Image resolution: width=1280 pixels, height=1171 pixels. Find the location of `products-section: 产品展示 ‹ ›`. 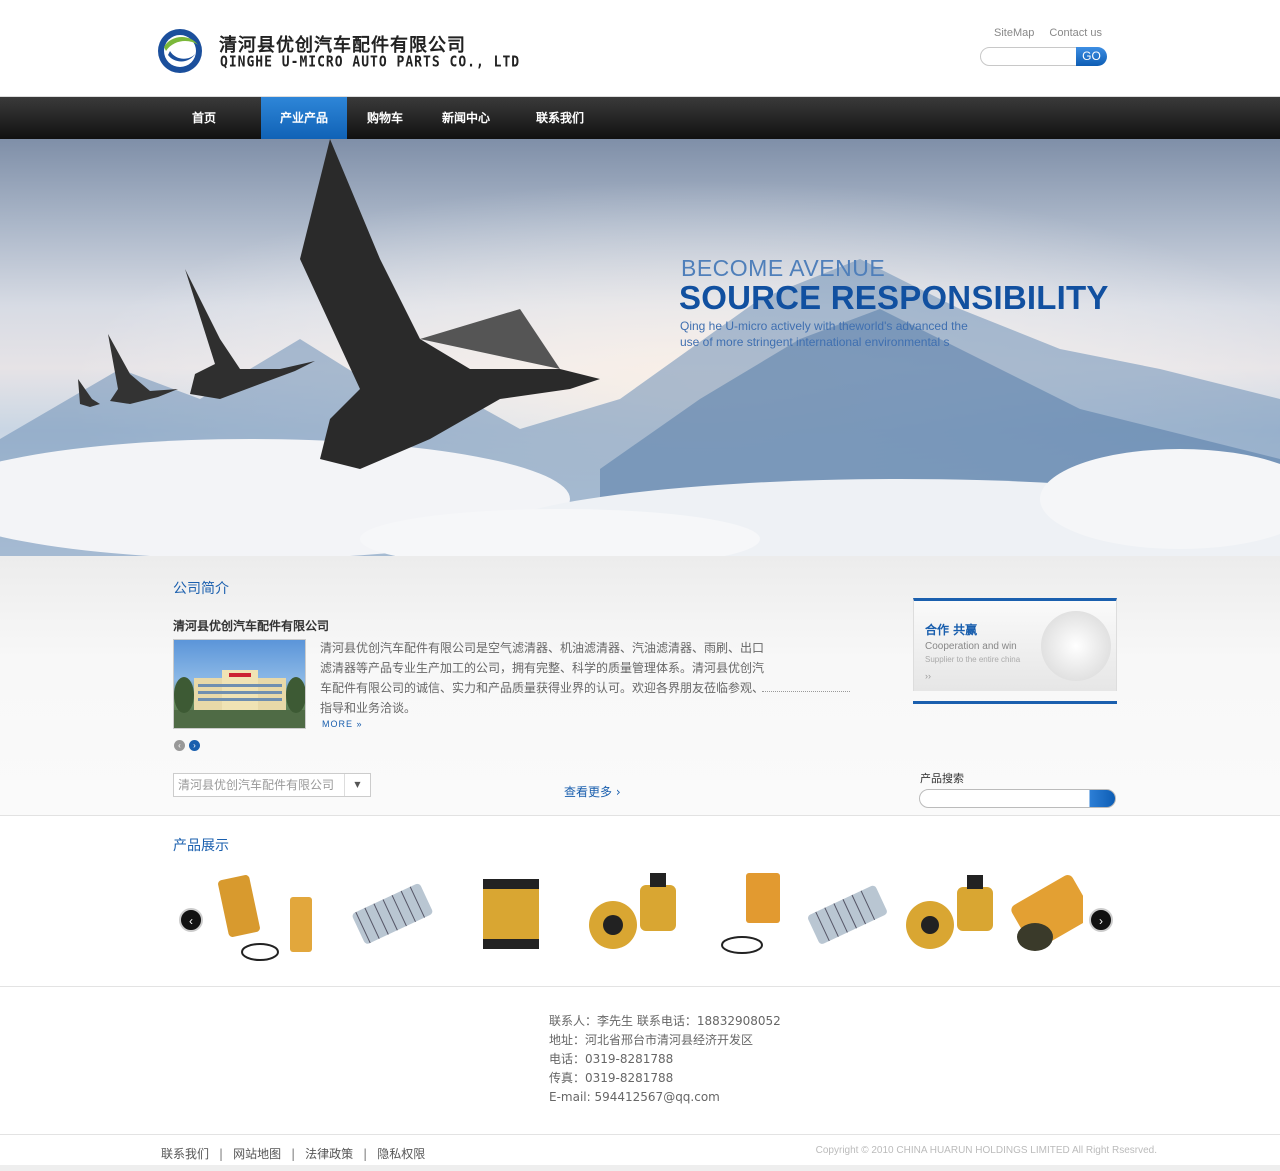

products-section: 产品展示 ‹ › is located at coordinates (640, 902).